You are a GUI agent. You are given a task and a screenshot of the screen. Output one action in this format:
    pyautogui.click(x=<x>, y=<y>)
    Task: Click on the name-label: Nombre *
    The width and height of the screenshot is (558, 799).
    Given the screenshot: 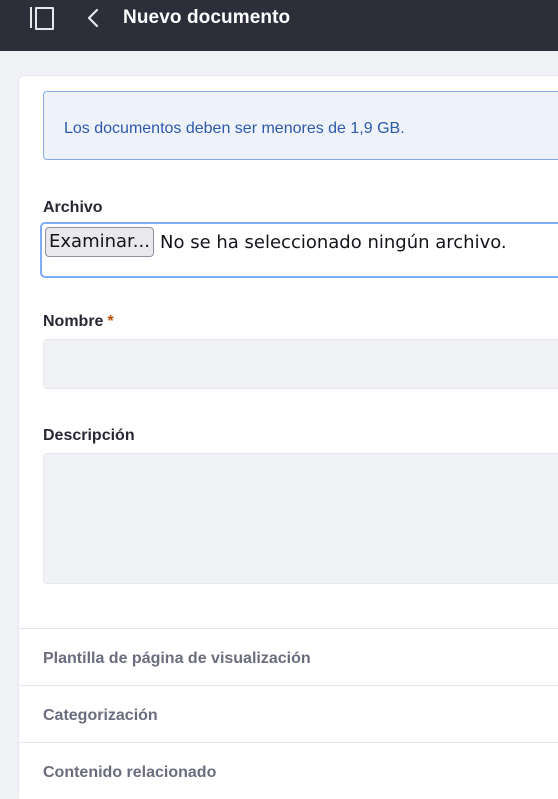 What is the action you would take?
    pyautogui.click(x=78, y=322)
    